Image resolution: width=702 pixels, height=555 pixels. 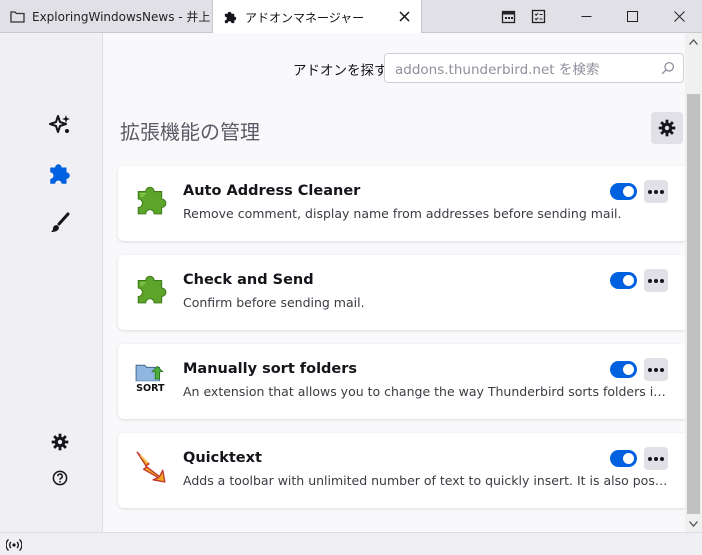 What do you see at coordinates (497, 70) in the screenshot?
I see `search-placeholder: addons.thunderbird.net を検索` at bounding box center [497, 70].